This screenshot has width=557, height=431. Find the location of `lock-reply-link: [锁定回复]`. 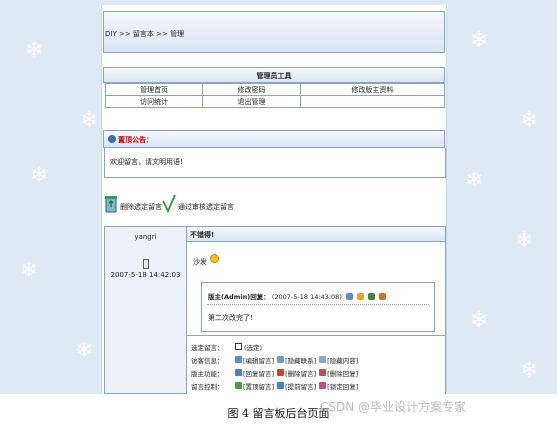

lock-reply-link: [锁定回复] is located at coordinates (338, 386).